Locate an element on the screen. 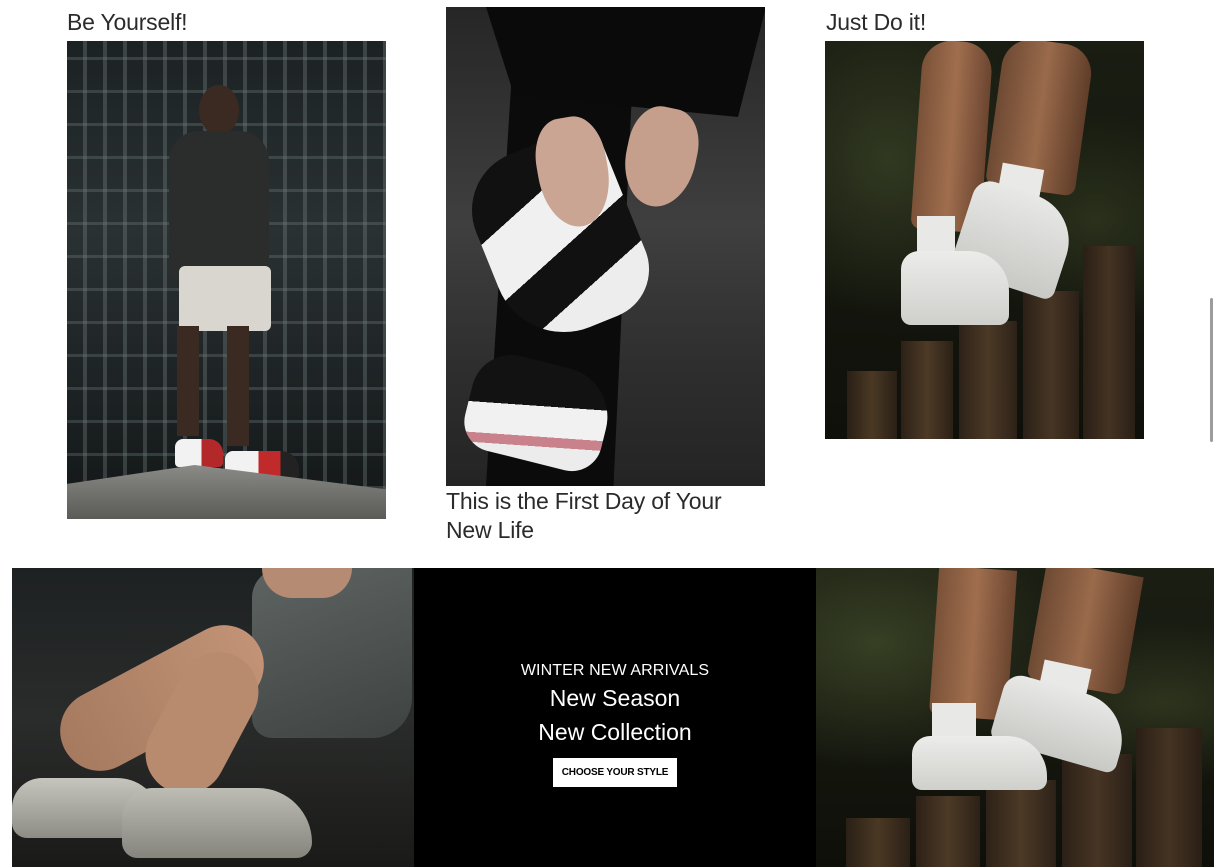 The image size is (1214, 867). man-standing-on-ledge-photo is located at coordinates (226, 280).